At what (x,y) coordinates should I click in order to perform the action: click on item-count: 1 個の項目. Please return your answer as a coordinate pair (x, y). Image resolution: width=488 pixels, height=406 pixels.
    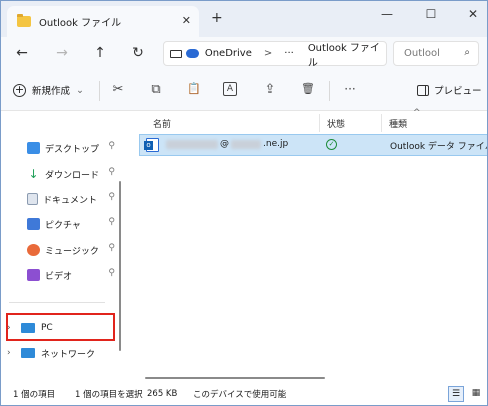
    Looking at the image, I should click on (34, 395).